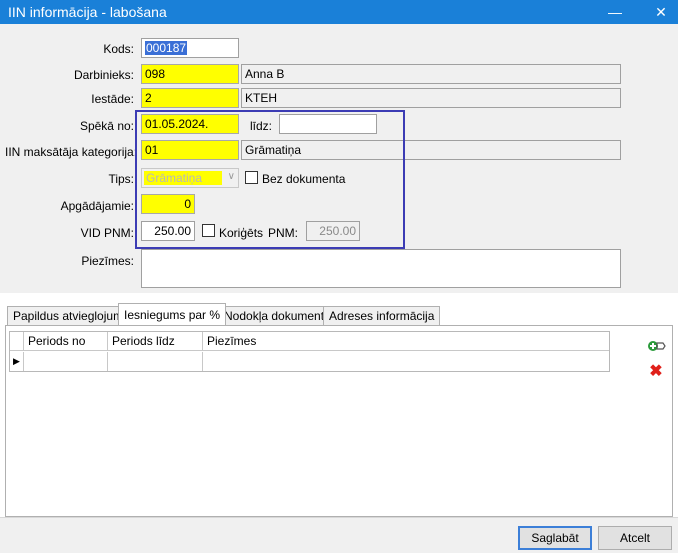 Image resolution: width=678 pixels, height=553 pixels. I want to click on grid-corner, so click(17, 341).